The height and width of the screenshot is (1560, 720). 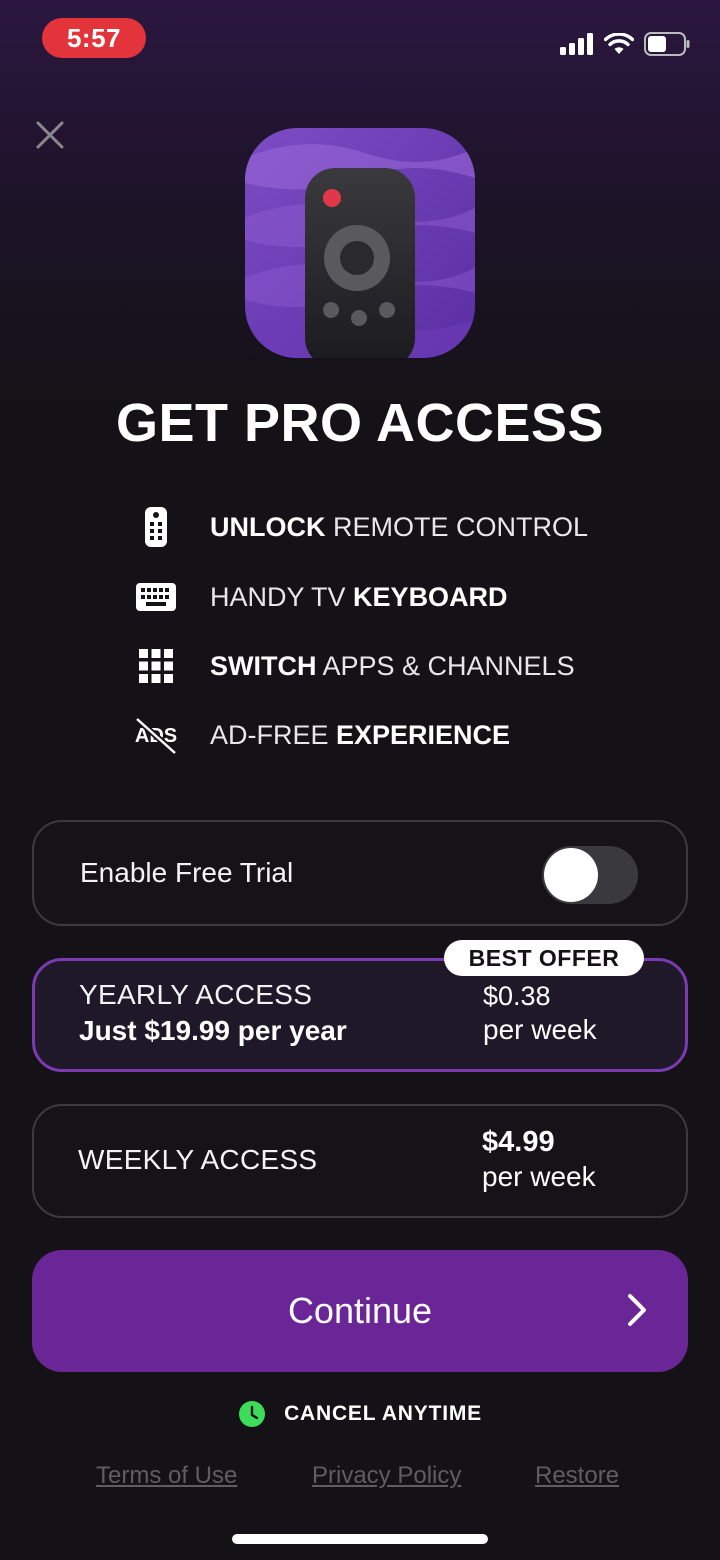 What do you see at coordinates (577, 1476) in the screenshot?
I see `restore-link: Restore` at bounding box center [577, 1476].